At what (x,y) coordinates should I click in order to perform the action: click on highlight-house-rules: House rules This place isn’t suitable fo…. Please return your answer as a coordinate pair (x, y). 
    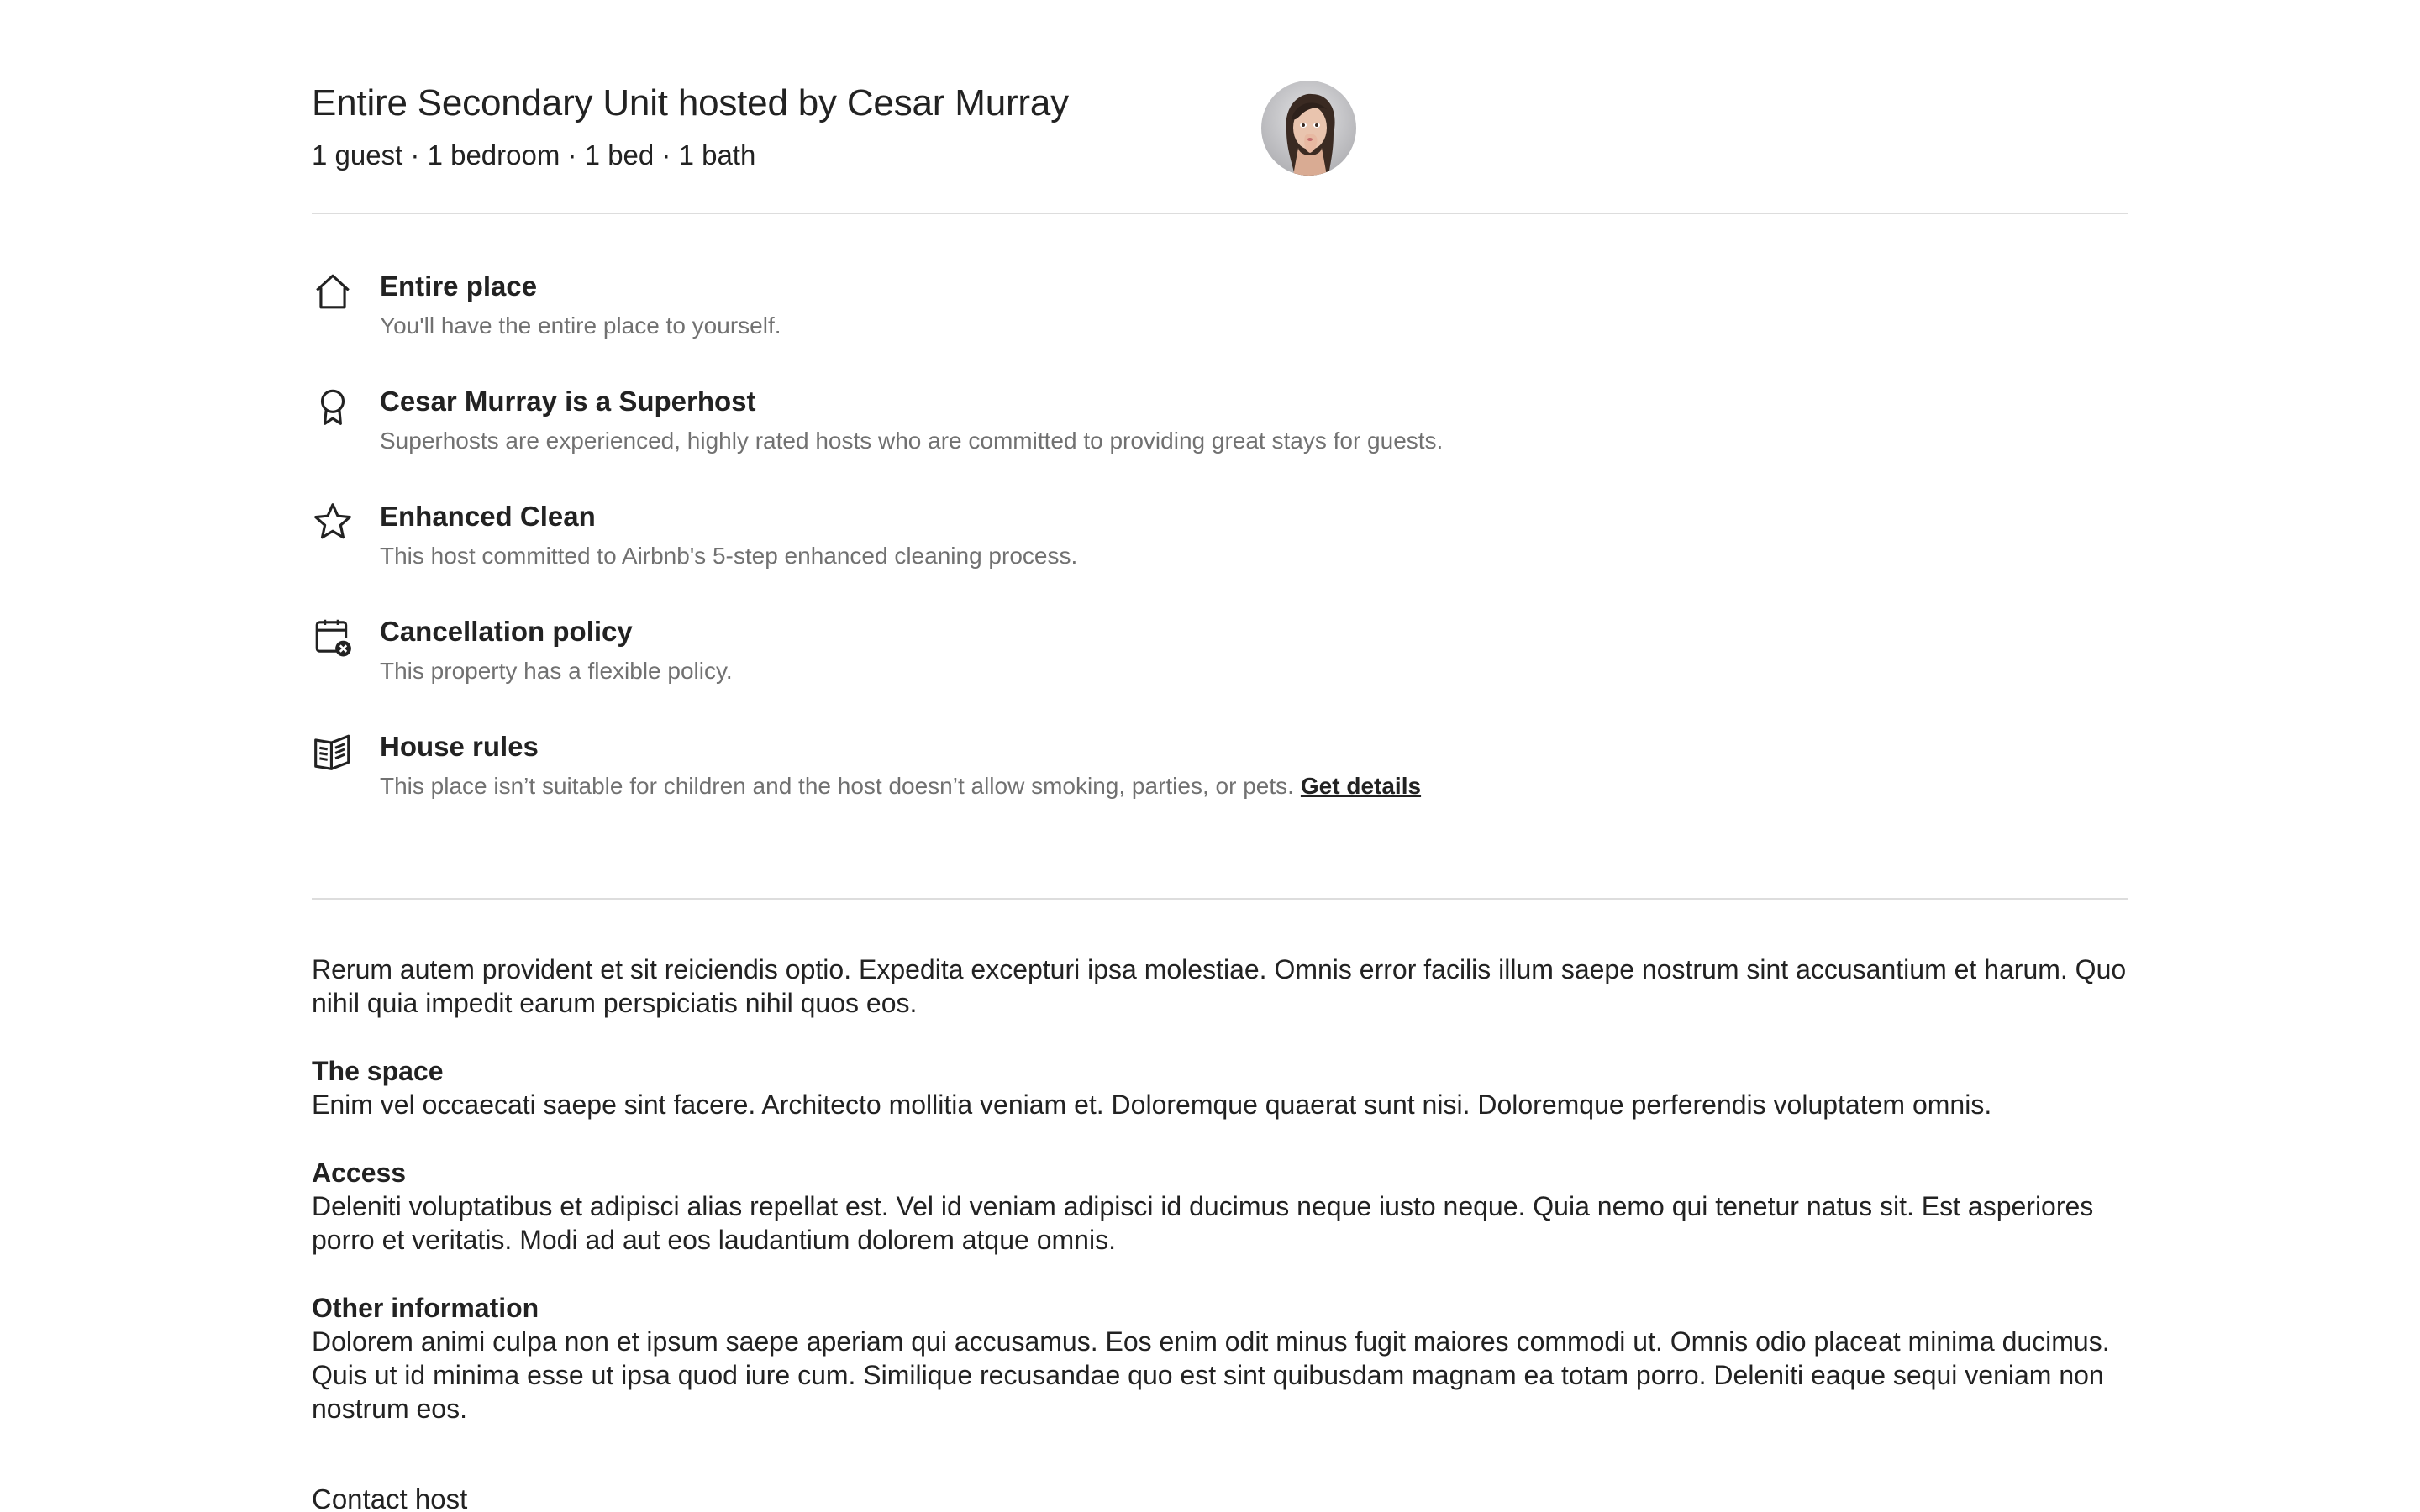
    Looking at the image, I should click on (1220, 785).